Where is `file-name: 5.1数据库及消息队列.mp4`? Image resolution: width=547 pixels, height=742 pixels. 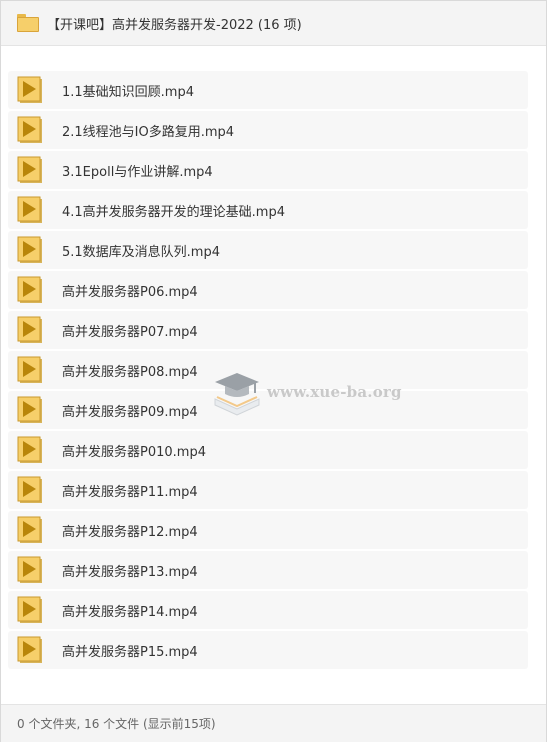
file-name: 5.1数据库及消息队列.mp4 is located at coordinates (141, 252).